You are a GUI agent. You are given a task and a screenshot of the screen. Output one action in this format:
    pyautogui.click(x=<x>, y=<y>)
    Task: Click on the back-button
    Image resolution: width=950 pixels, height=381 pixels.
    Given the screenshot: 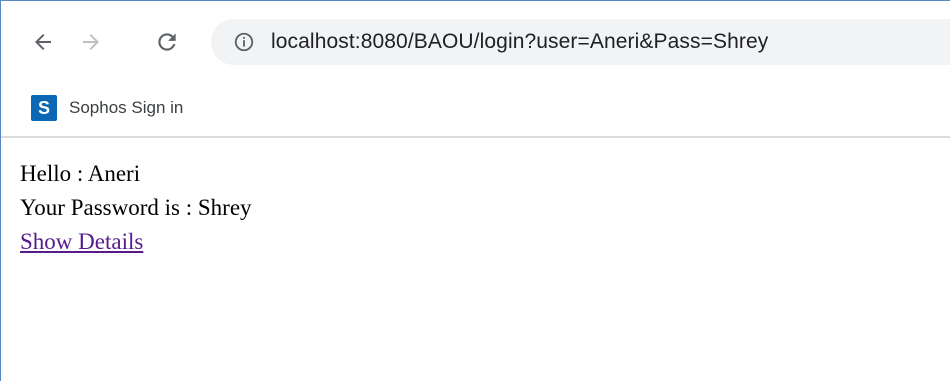 What is the action you would take?
    pyautogui.click(x=43, y=42)
    